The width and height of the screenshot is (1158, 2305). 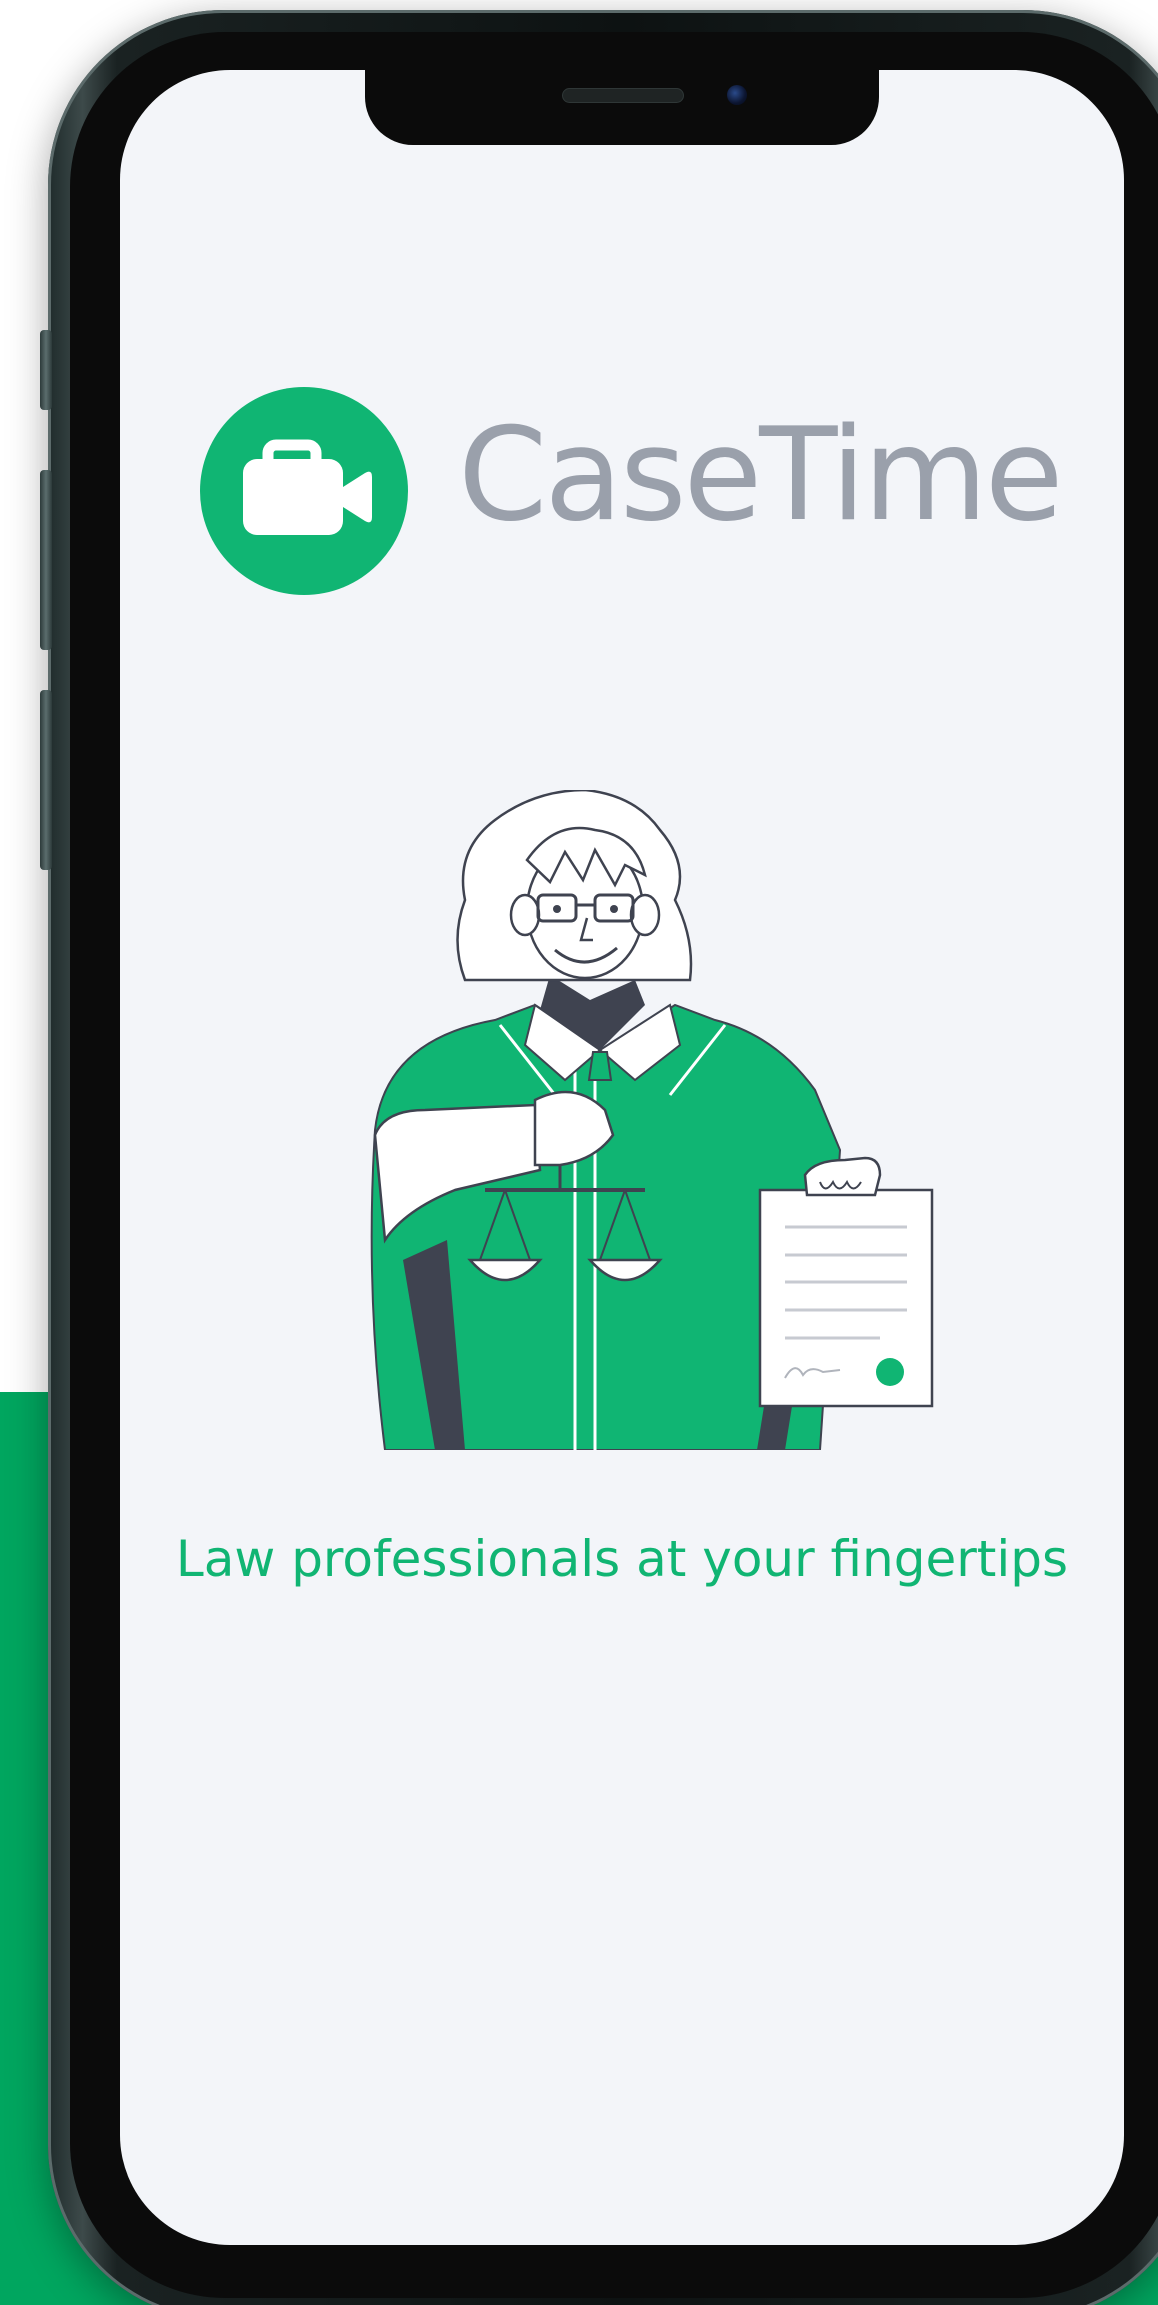 I want to click on phone-notch, so click(x=622, y=107).